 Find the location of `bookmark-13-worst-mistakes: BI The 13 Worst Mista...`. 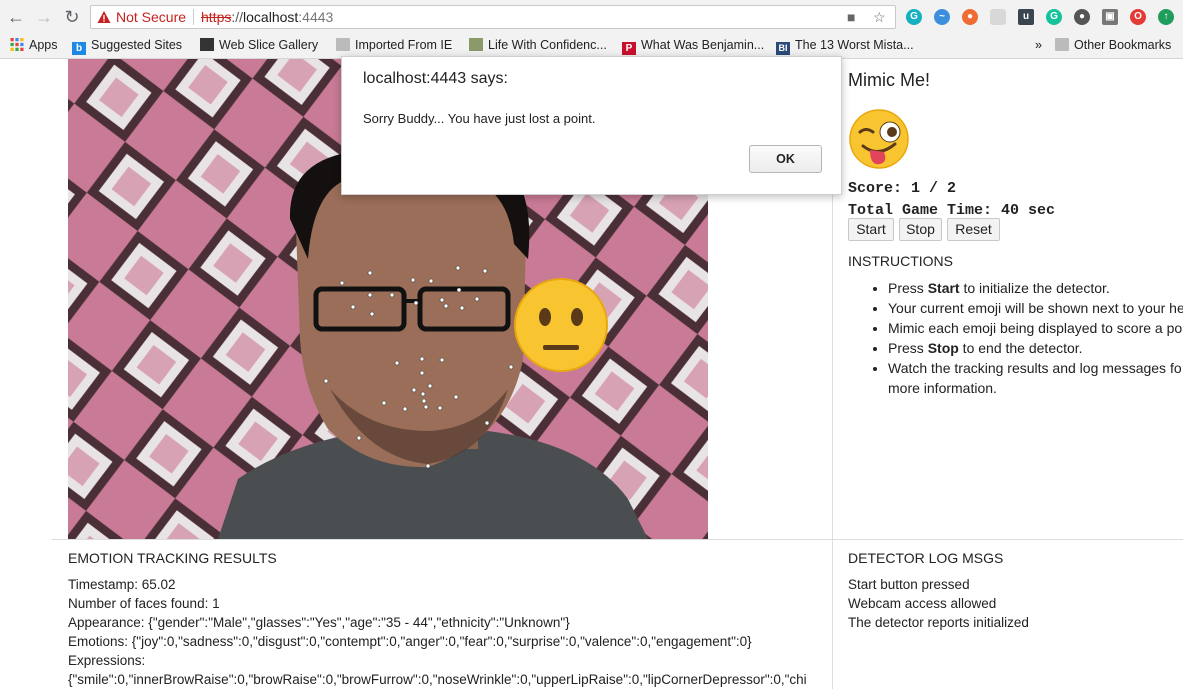

bookmark-13-worst-mistakes: BI The 13 Worst Mista... is located at coordinates (845, 46).